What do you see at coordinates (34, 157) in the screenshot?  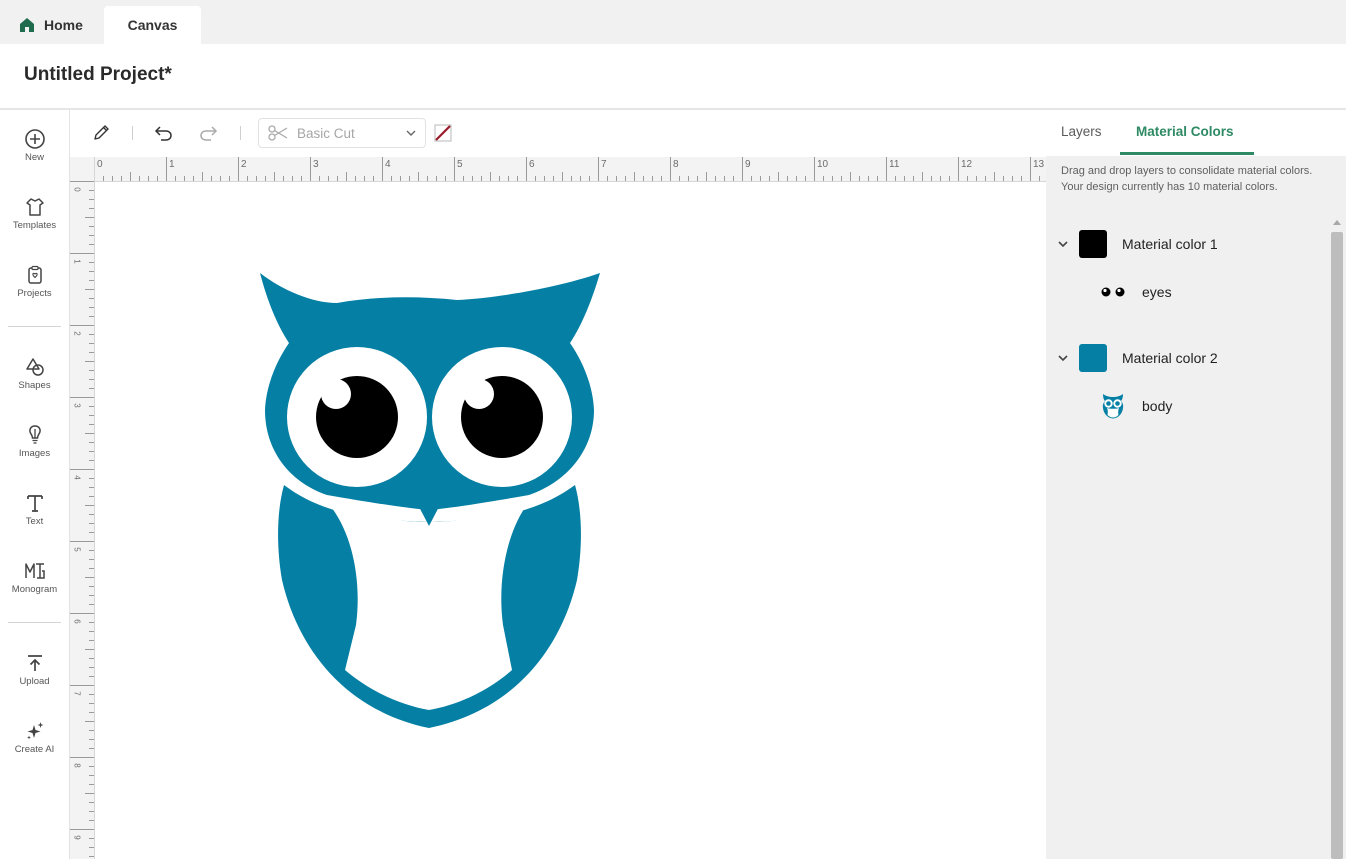 I see `sidebar-item-label: New` at bounding box center [34, 157].